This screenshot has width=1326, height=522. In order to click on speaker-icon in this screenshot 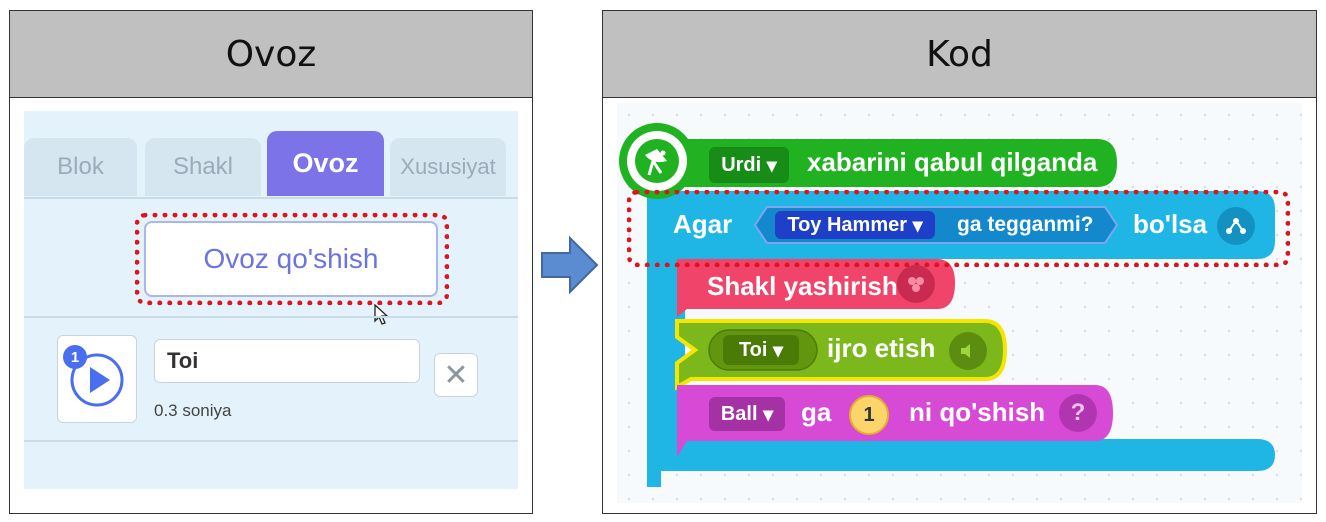, I will do `click(968, 351)`.